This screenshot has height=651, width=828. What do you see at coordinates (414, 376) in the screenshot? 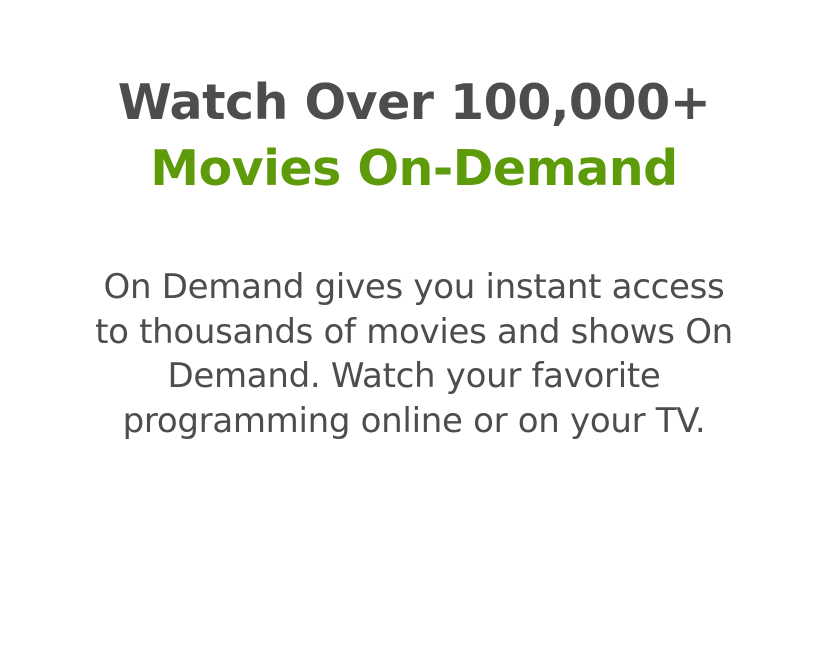
I see `description-line: Demand. Watch your favorite` at bounding box center [414, 376].